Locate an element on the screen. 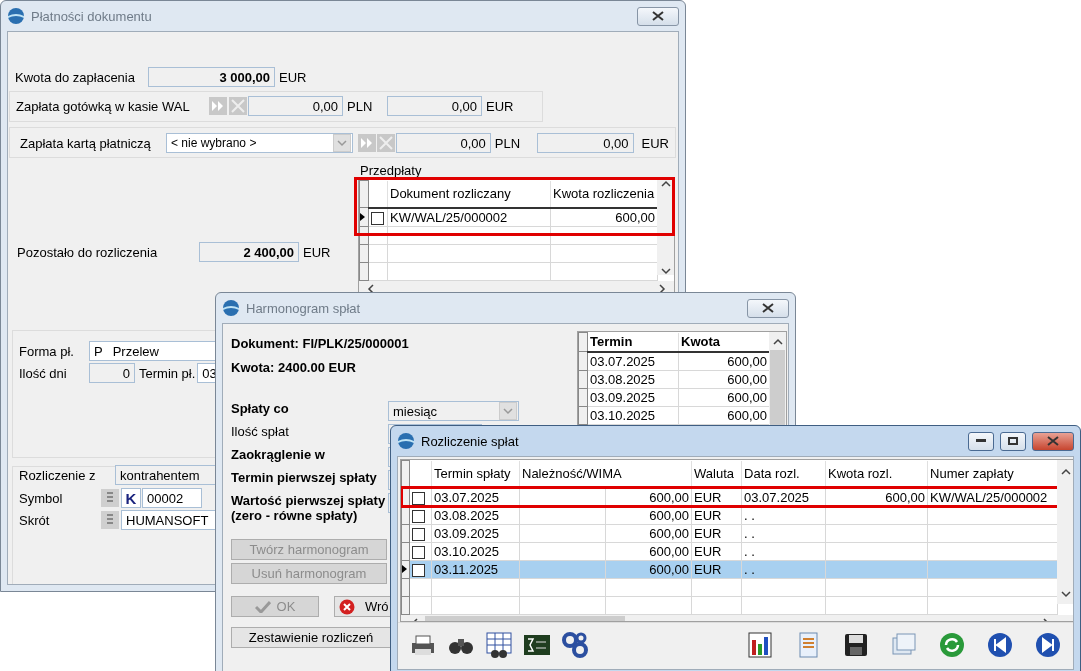 The width and height of the screenshot is (1081, 671). cancel-icon is located at coordinates (347, 606).